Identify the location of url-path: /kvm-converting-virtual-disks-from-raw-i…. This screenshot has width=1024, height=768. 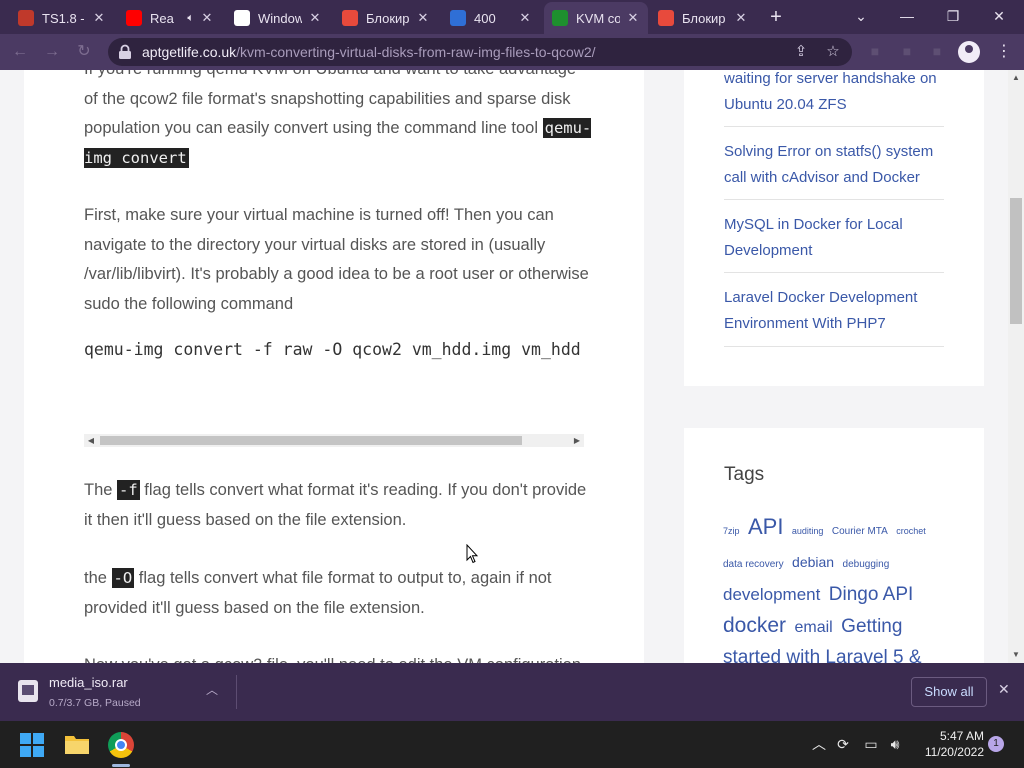
(416, 52).